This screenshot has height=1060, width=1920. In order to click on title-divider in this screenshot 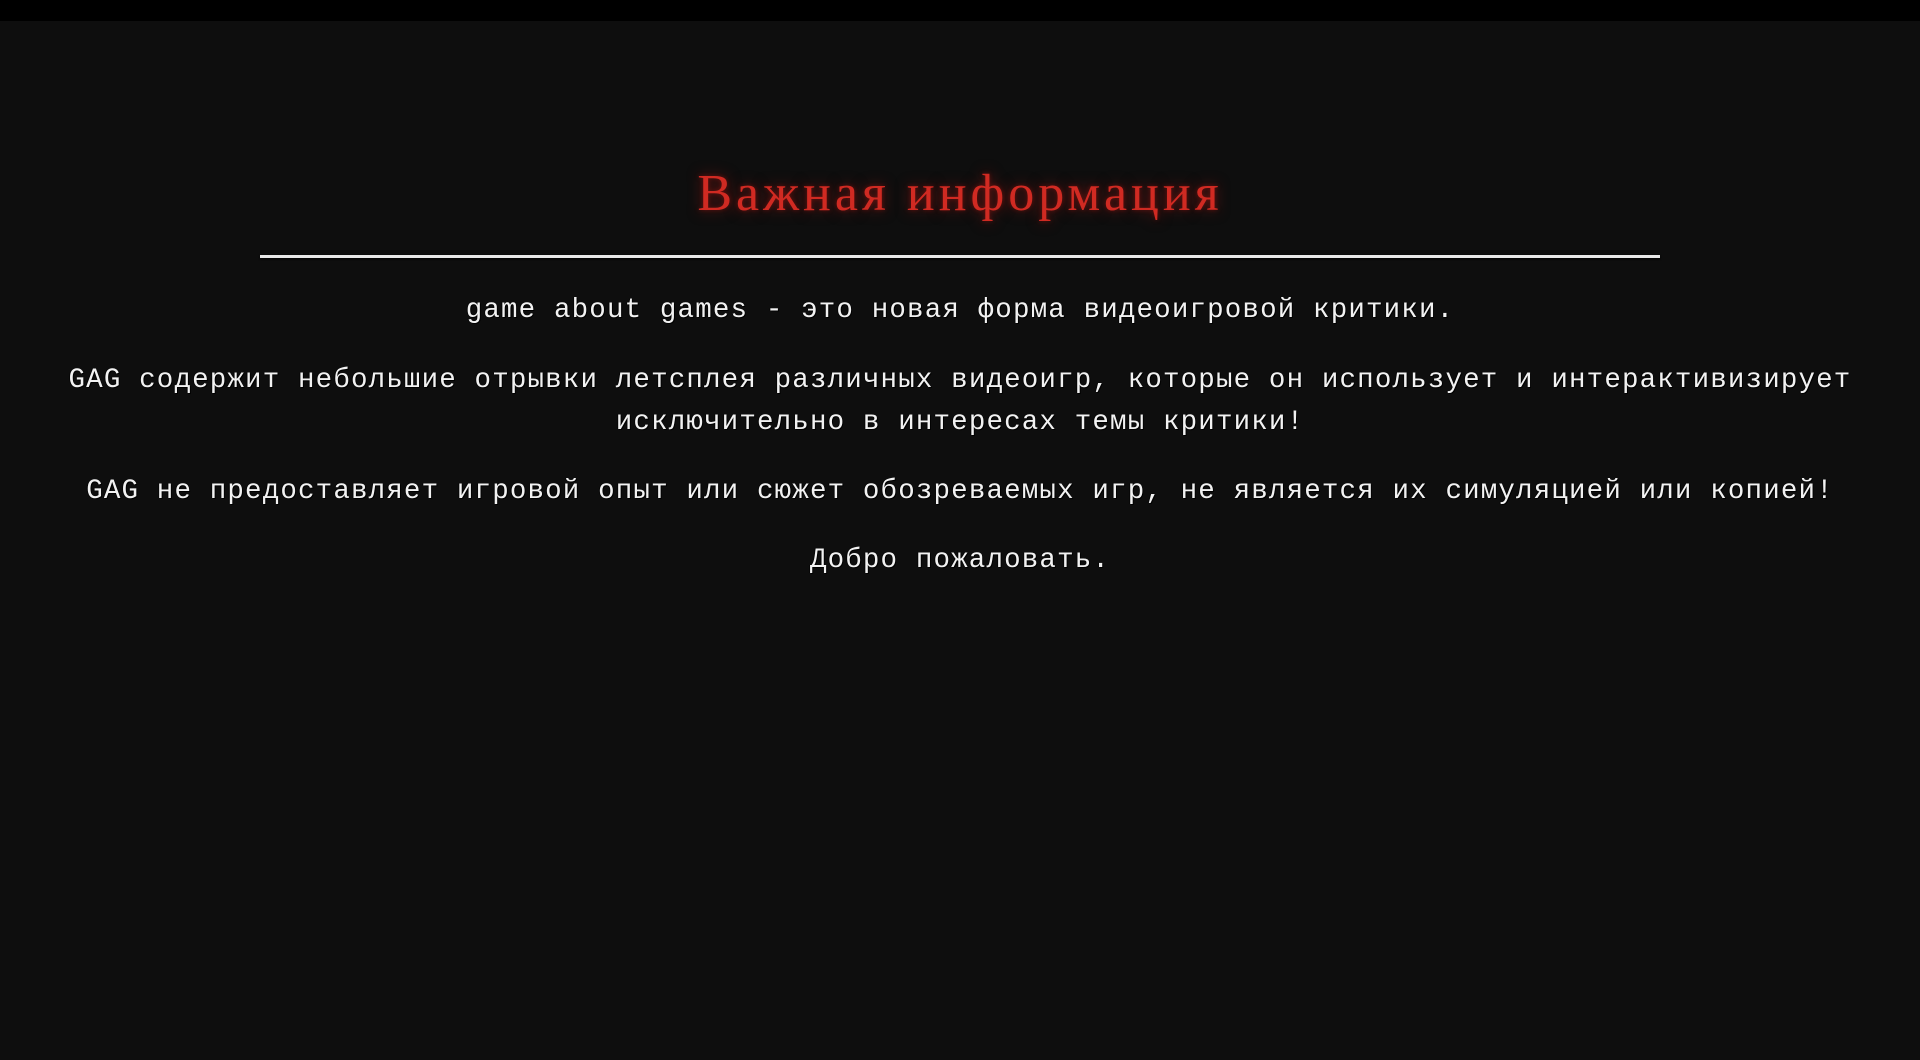, I will do `click(960, 256)`.